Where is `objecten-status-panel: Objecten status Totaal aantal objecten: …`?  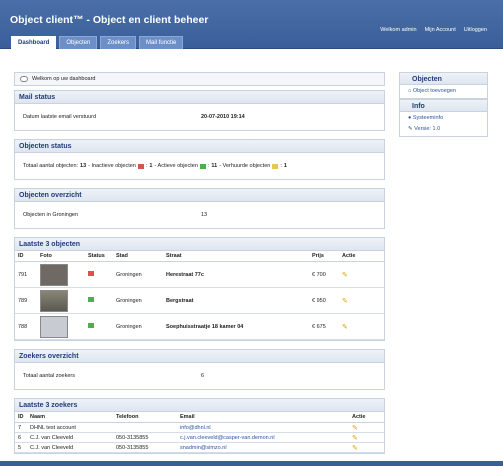
objecten-status-panel: Objecten status Totaal aantal objecten: … is located at coordinates (199, 159).